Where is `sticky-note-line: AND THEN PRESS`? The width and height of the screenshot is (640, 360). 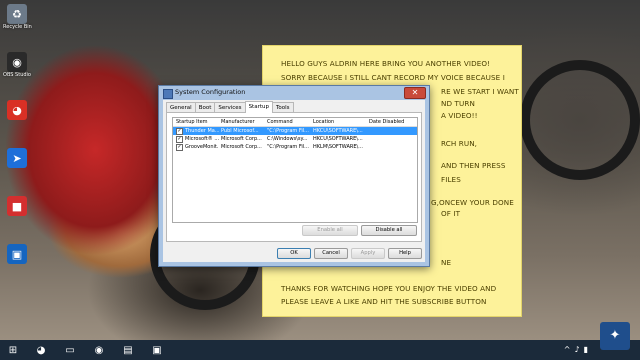 sticky-note-line: AND THEN PRESS is located at coordinates (473, 165).